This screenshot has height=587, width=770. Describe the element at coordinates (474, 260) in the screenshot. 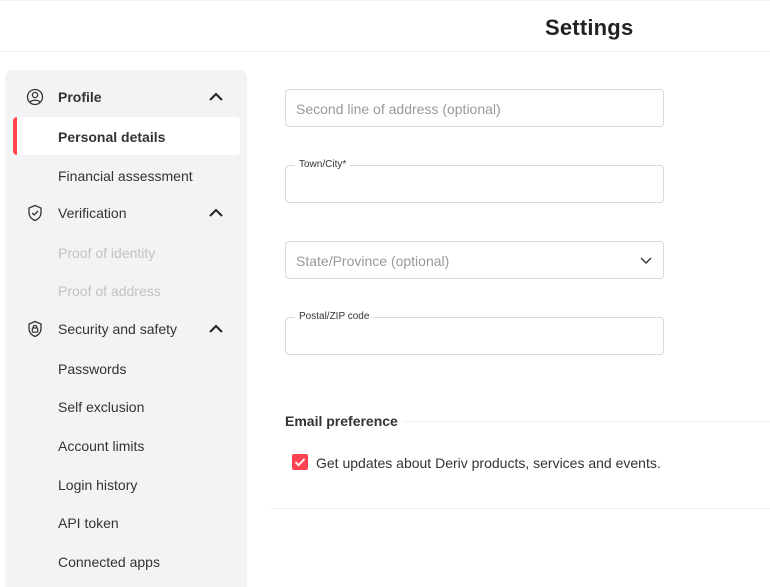

I see `state-province-select: State/Province (optional)` at that location.